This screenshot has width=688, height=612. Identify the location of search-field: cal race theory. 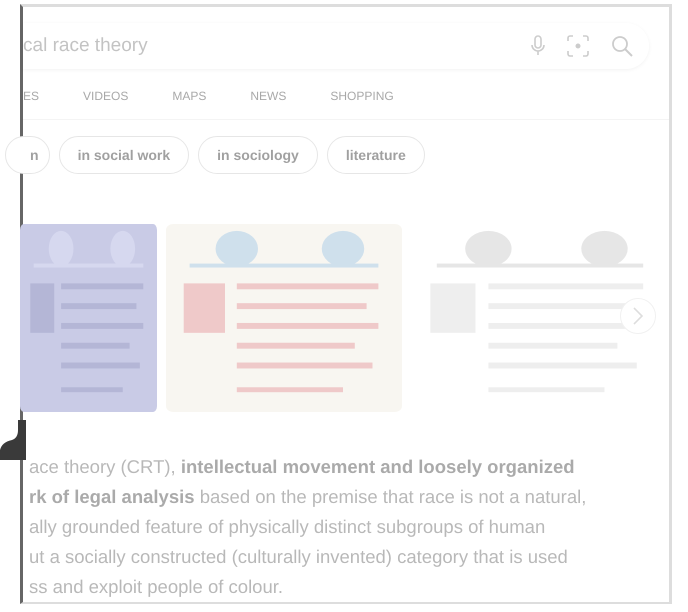
(336, 46).